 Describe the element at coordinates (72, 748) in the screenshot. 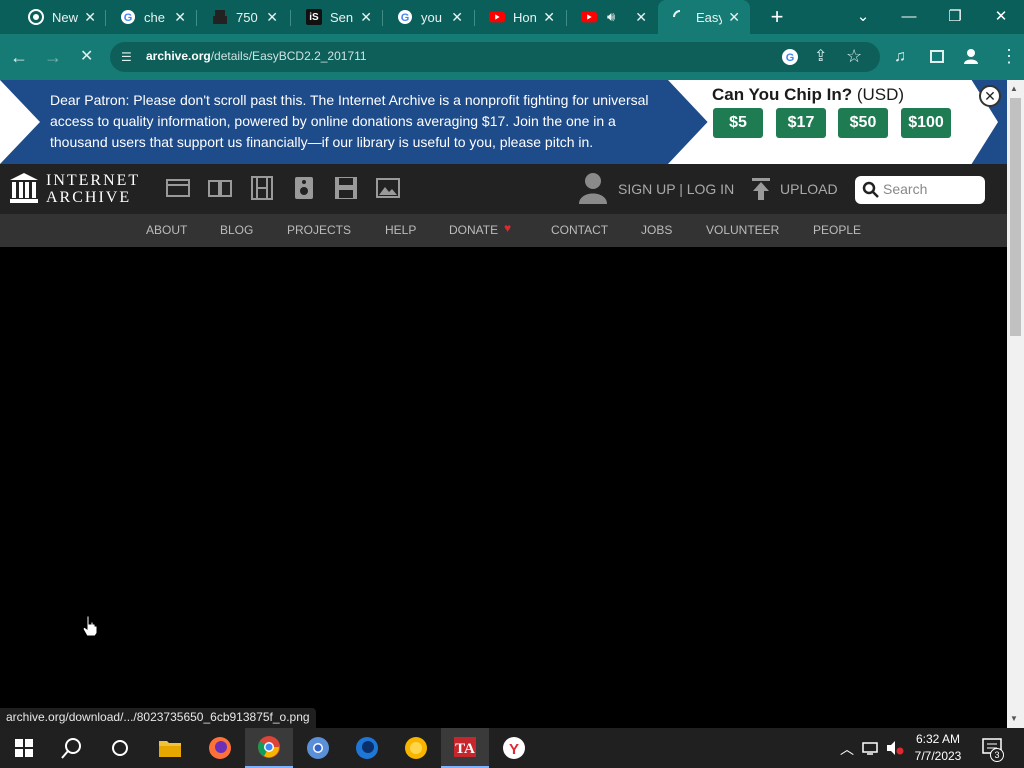

I see `taskbar-search-icon` at that location.